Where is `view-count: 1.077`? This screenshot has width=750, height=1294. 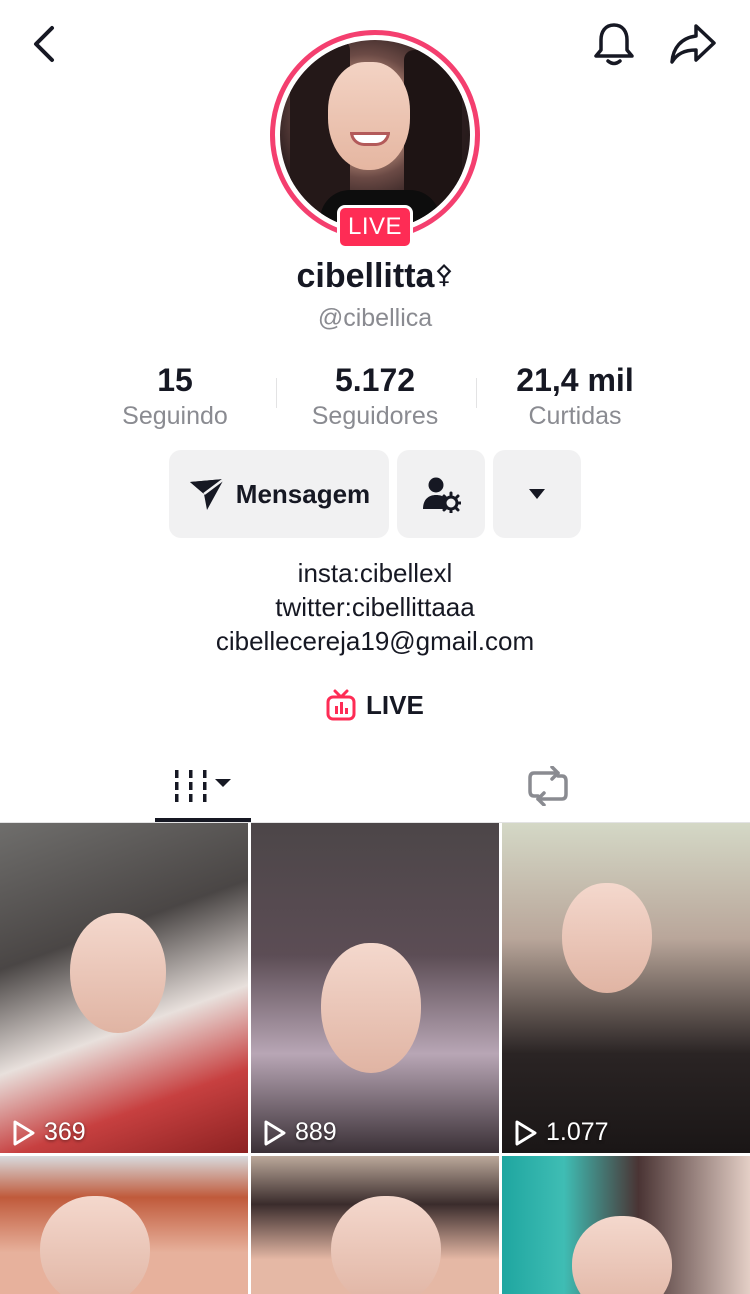 view-count: 1.077 is located at coordinates (561, 1132).